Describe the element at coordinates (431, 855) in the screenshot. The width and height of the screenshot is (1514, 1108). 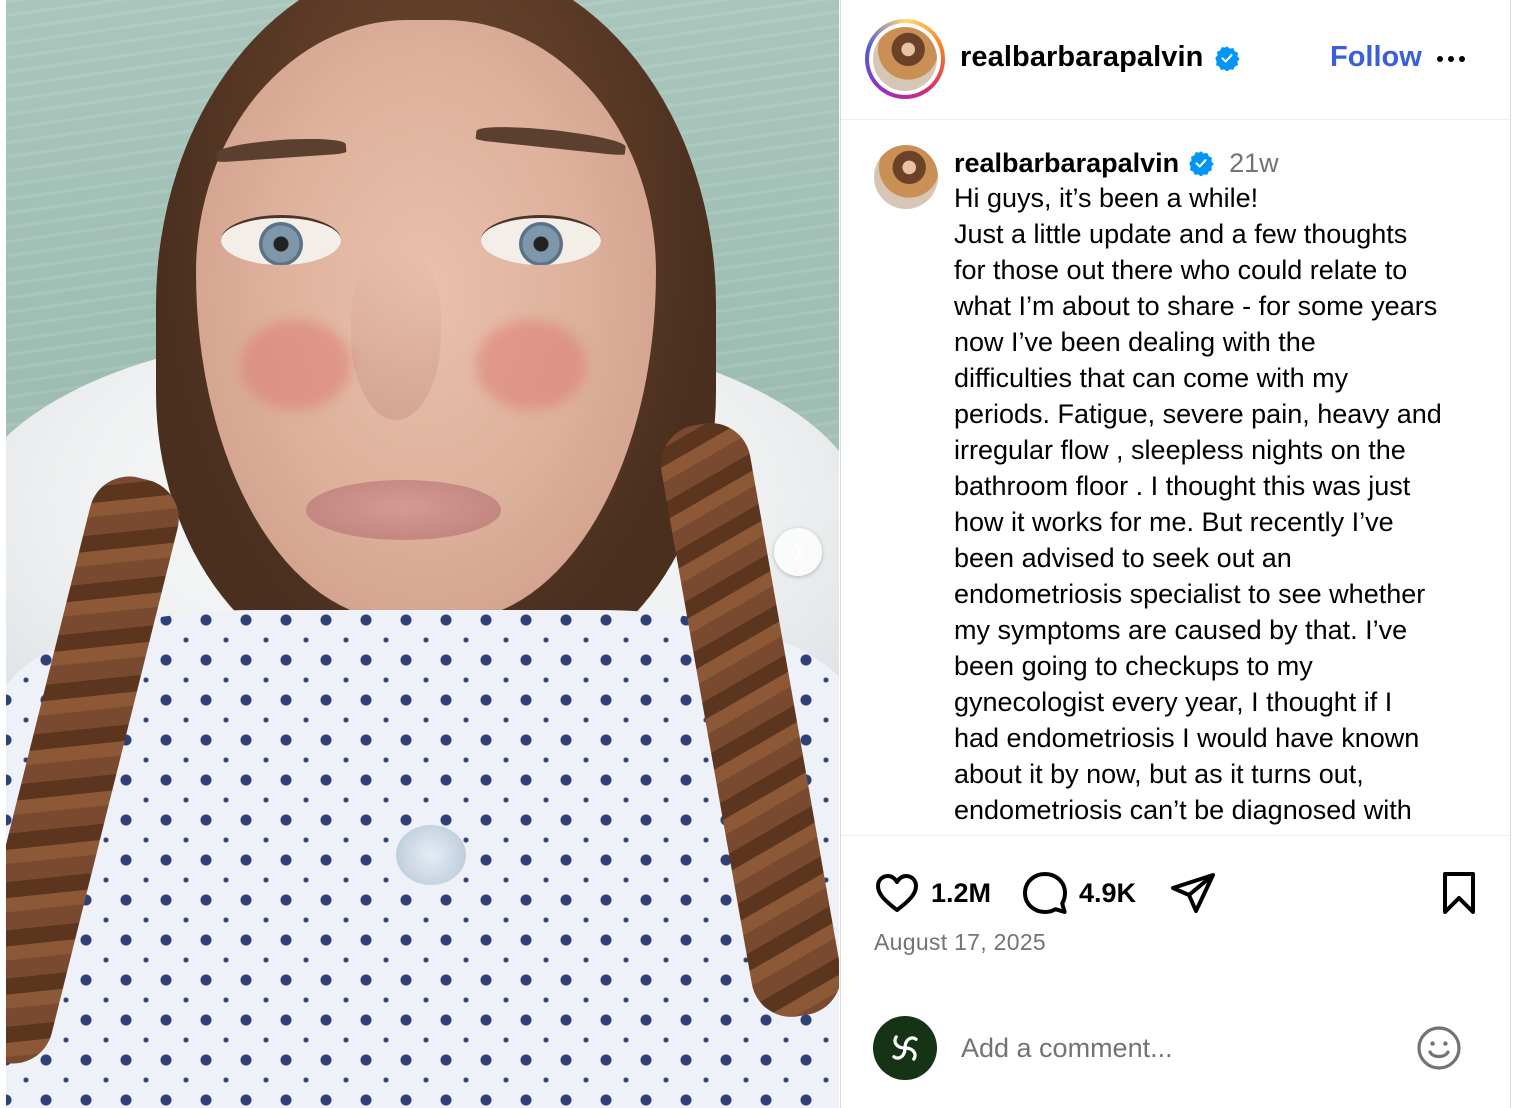
I see `photo-gown-button` at that location.